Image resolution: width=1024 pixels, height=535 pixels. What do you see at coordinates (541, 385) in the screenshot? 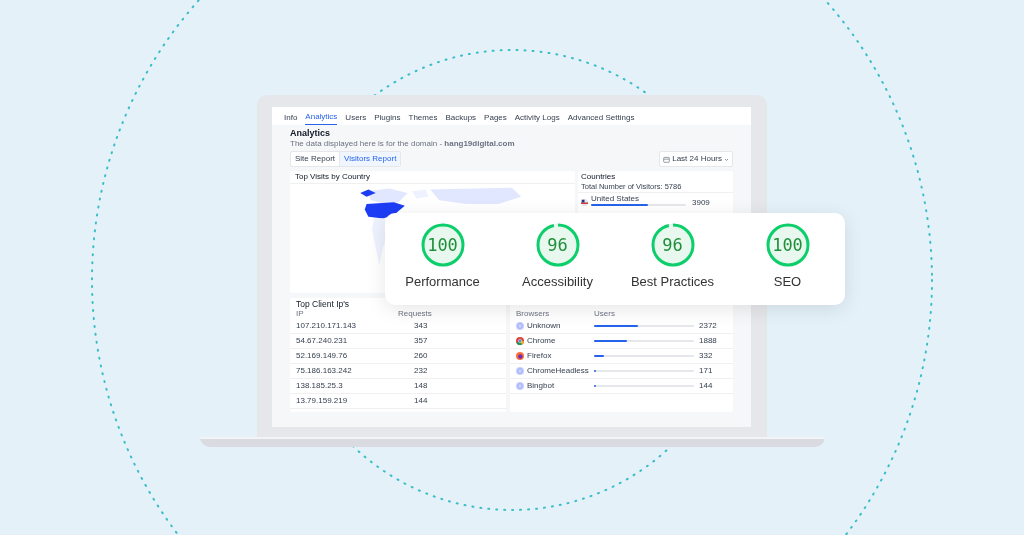
I see `browser-name: Bingbot` at bounding box center [541, 385].